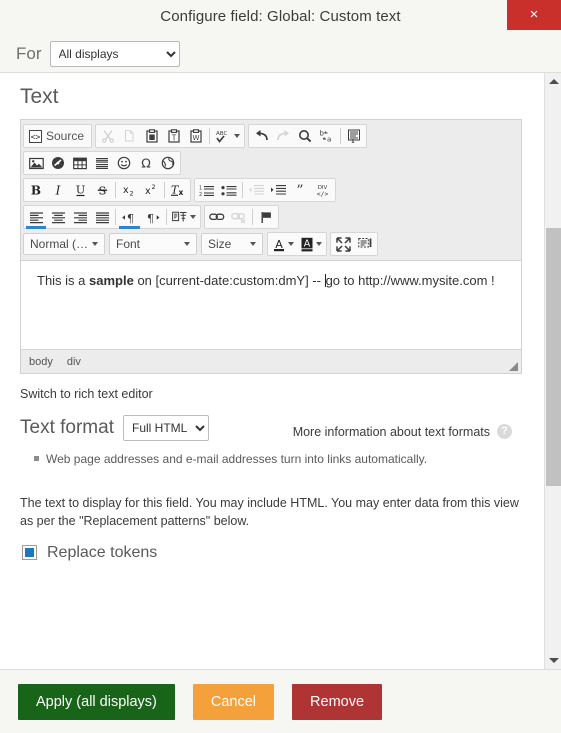 Image resolution: width=561 pixels, height=733 pixels. I want to click on text-format-select: Full HTML, so click(165, 428).